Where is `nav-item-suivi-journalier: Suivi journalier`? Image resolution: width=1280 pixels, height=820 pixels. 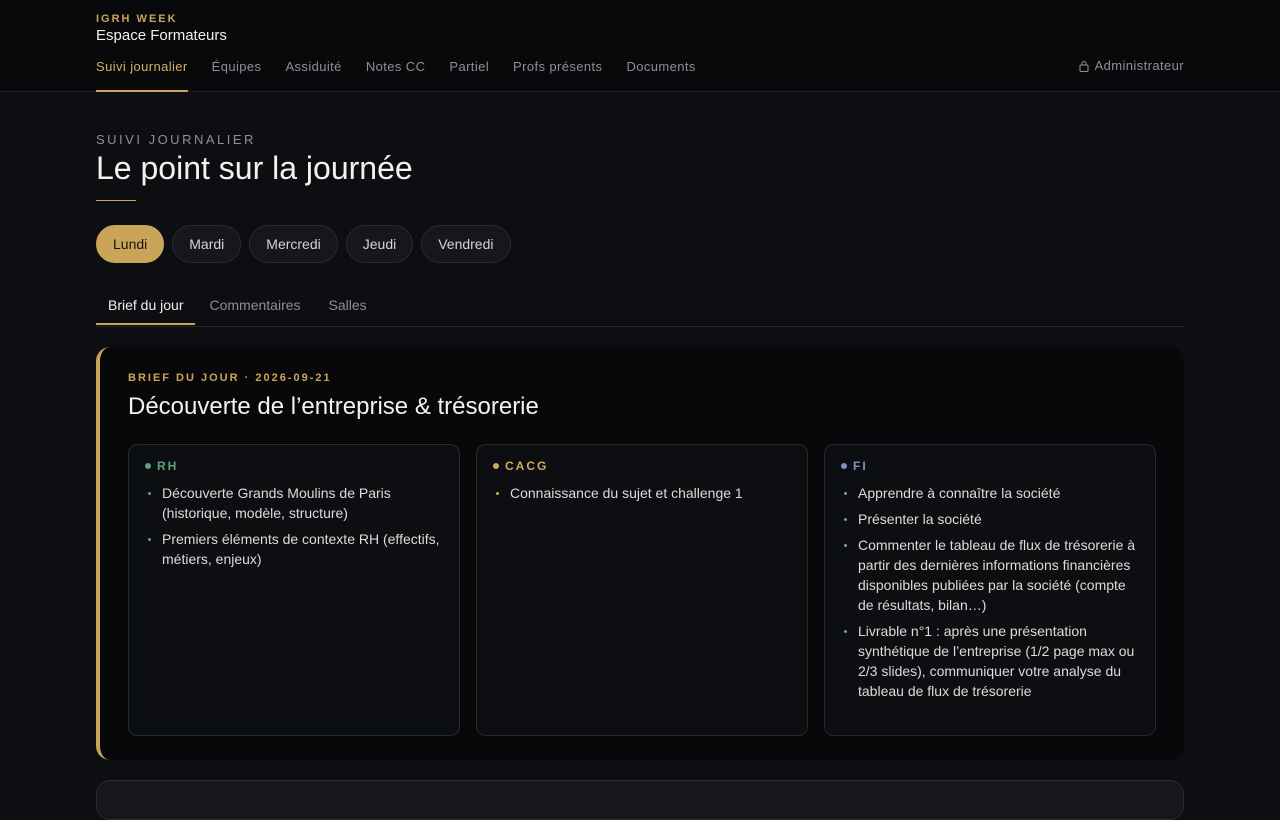 nav-item-suivi-journalier: Suivi journalier is located at coordinates (142, 75).